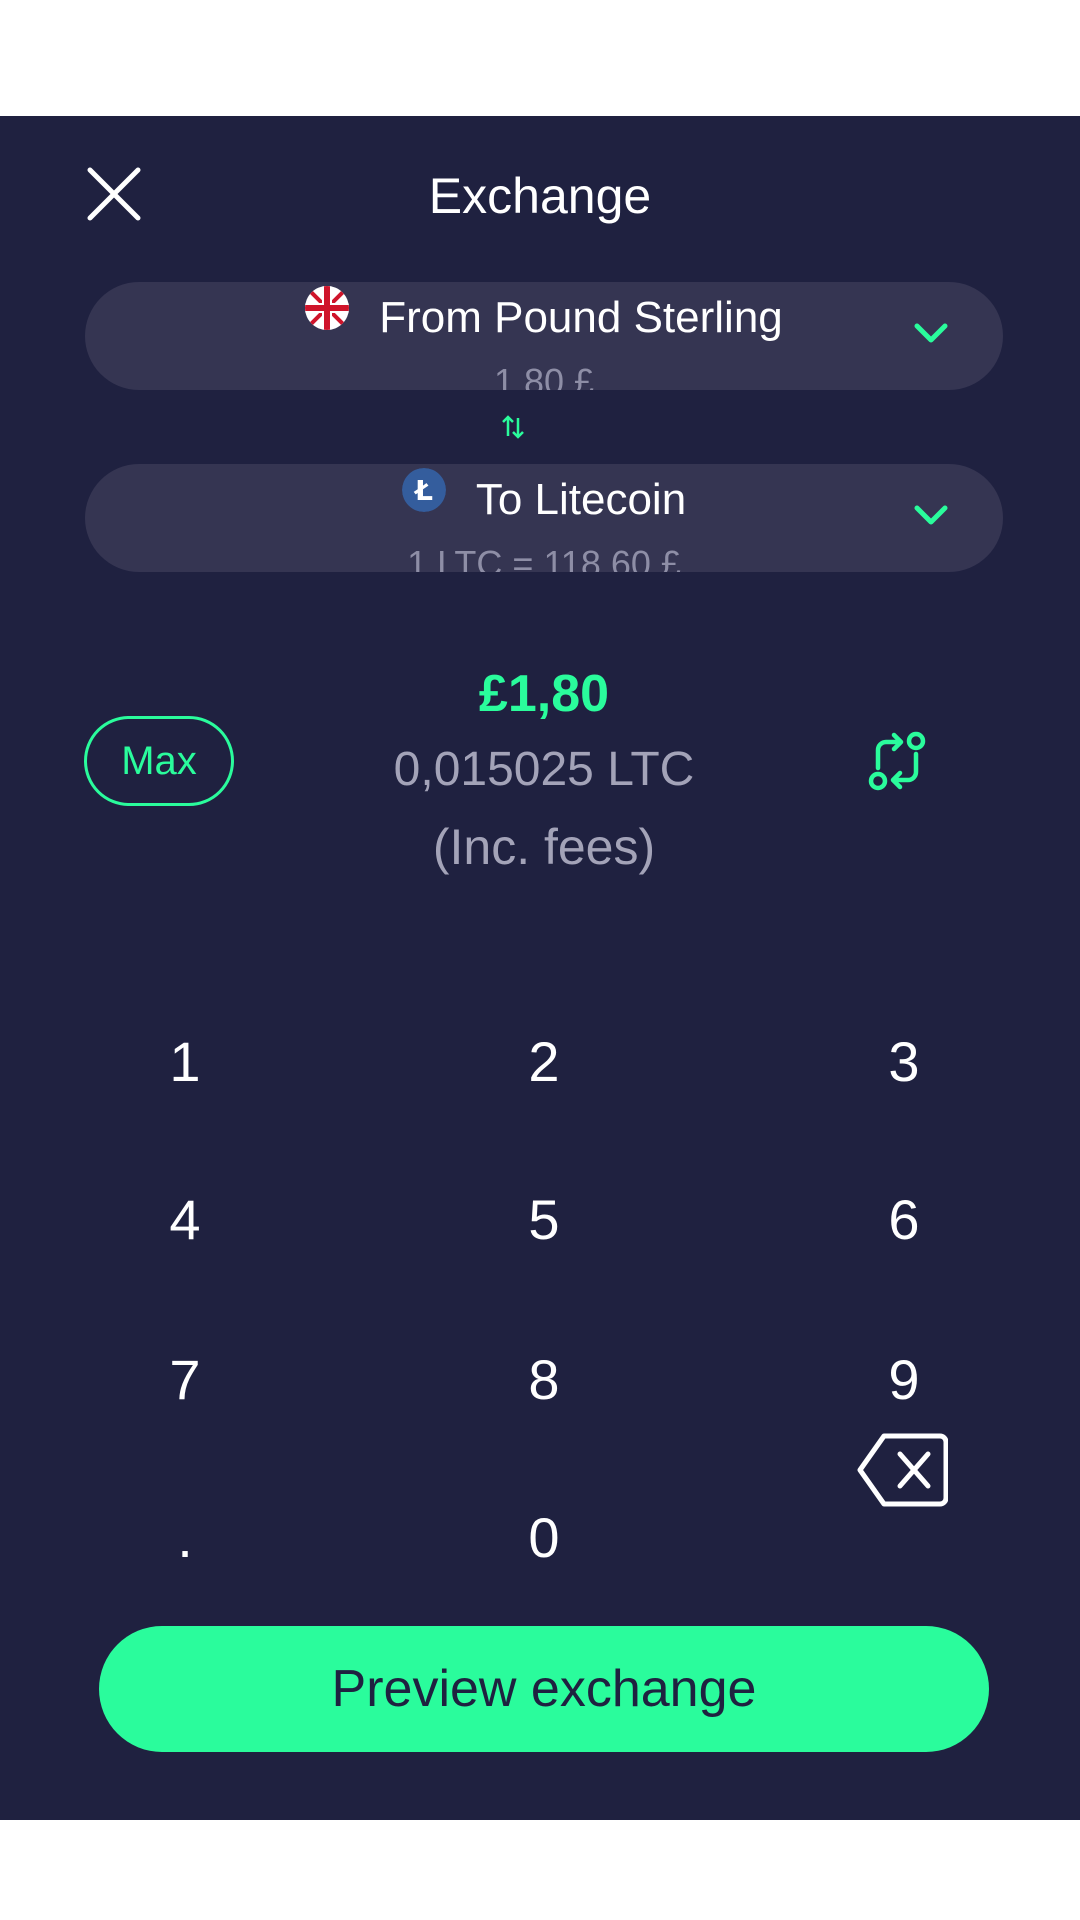 The height and width of the screenshot is (1920, 1080). What do you see at coordinates (904, 1220) in the screenshot?
I see `keypad-key-6: 6` at bounding box center [904, 1220].